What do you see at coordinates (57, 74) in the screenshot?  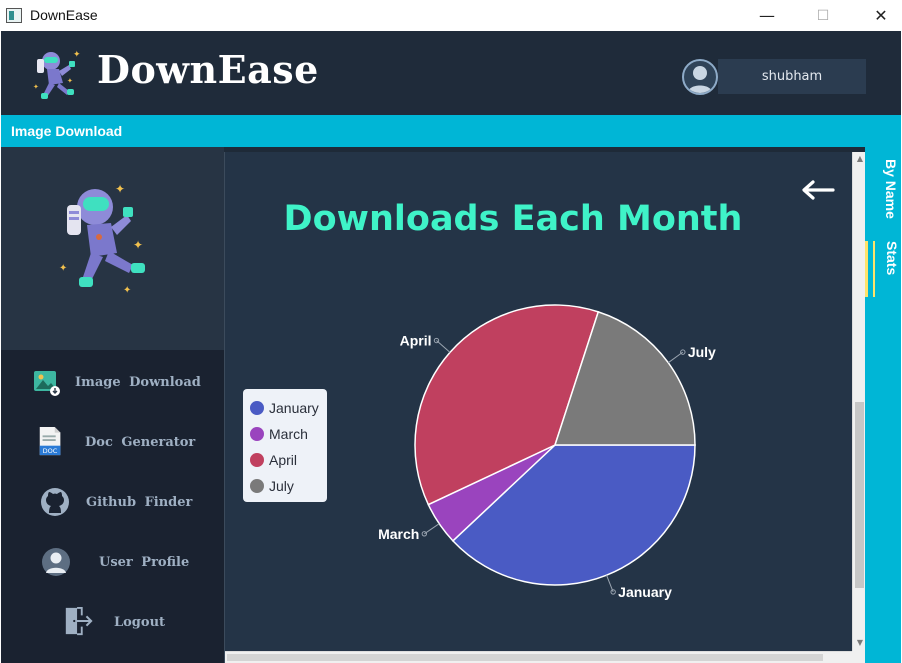 I see `astronaut-logo-icon: ✦ ✦ ✦` at bounding box center [57, 74].